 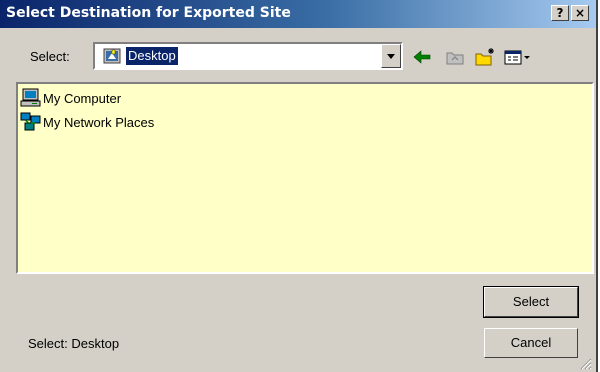 I want to click on dropdown-arrow-button, so click(x=391, y=56).